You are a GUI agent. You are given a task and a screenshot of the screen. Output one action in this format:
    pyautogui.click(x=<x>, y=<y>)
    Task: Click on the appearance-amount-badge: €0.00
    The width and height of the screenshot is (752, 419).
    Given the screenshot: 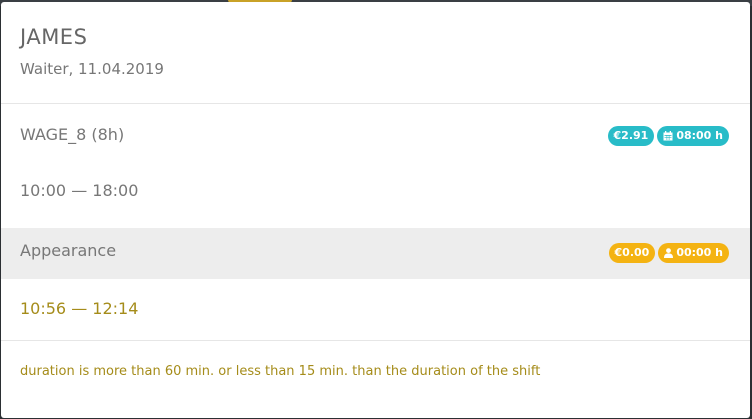 What is the action you would take?
    pyautogui.click(x=632, y=253)
    